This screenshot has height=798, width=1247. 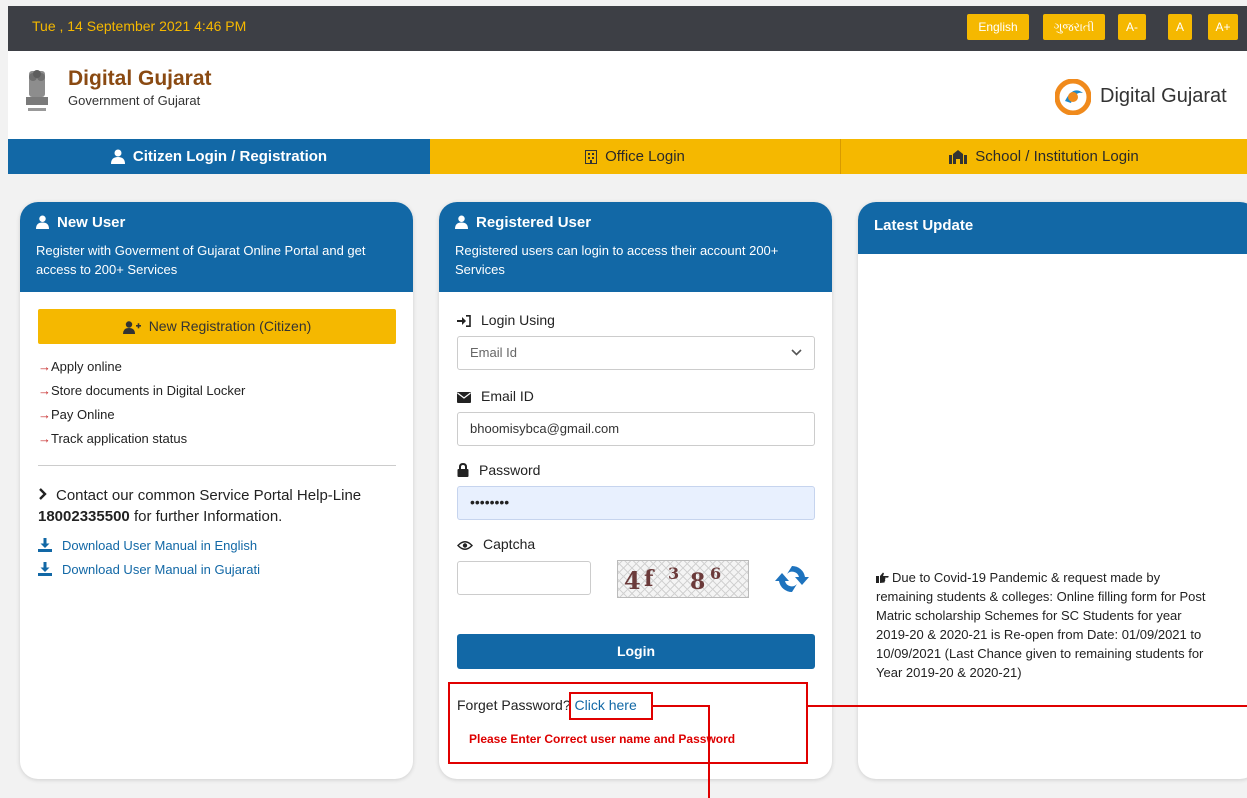 I want to click on new-user-title: New User, so click(x=80, y=222).